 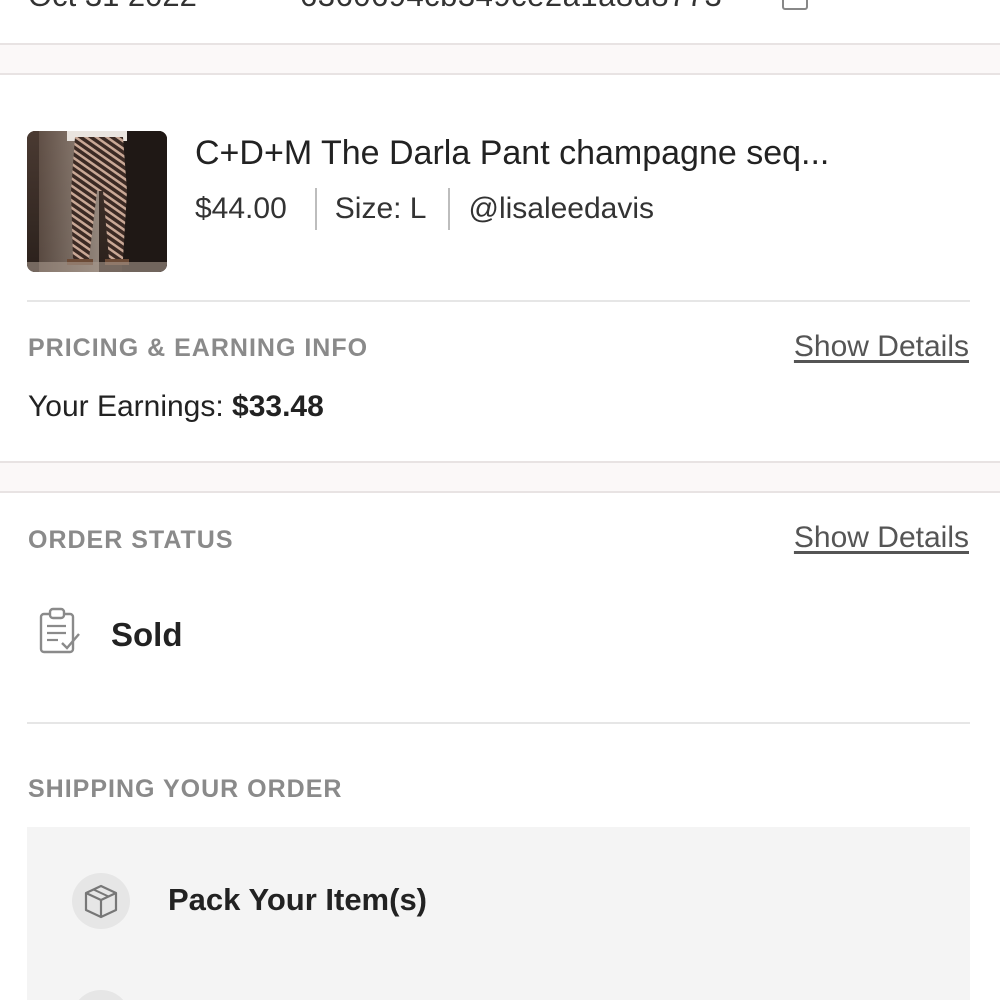 I want to click on order-header-row: Oct 31 2022 6360694cb349ce2a1a8d8773, so click(x=500, y=11).